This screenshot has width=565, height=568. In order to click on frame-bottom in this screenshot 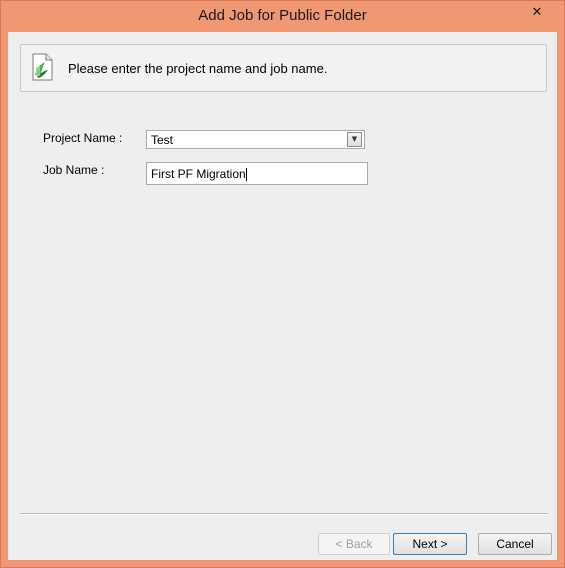, I will do `click(282, 563)`.